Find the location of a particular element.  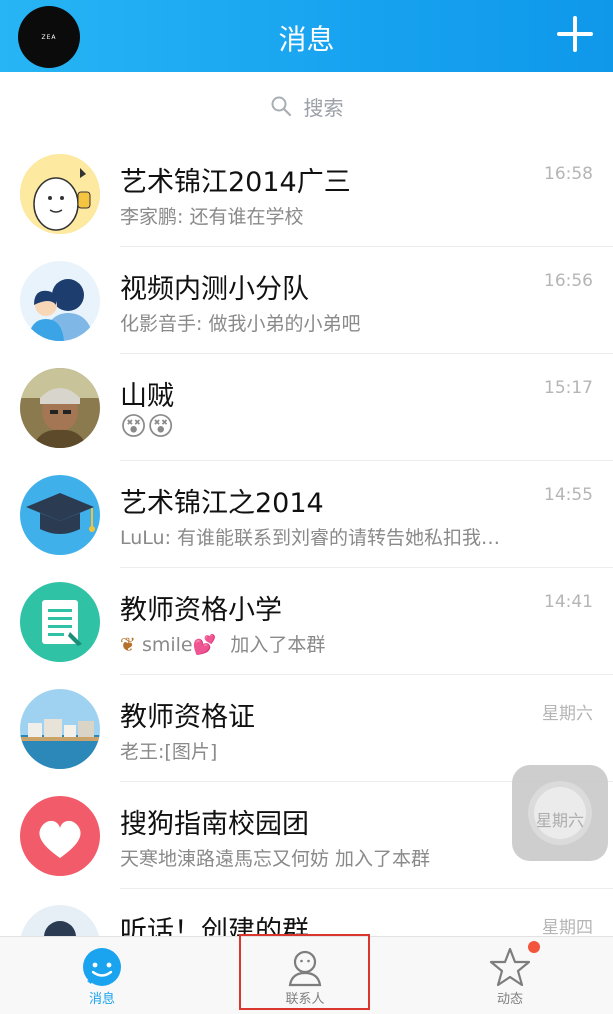

tab-label: 消息 is located at coordinates (101, 999).